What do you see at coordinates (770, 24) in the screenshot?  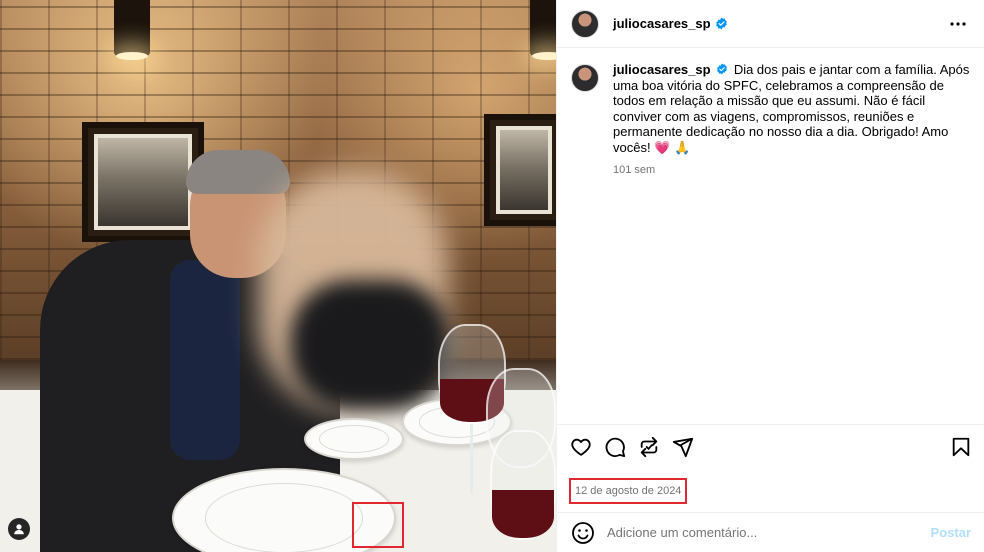 I see `post-header: juliocasares_sp` at bounding box center [770, 24].